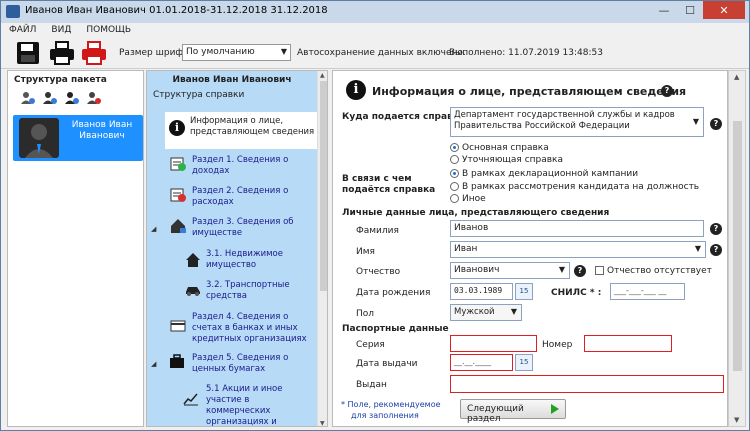 This screenshot has width=750, height=431. Describe the element at coordinates (505, 148) in the screenshot. I see `main-report-label: Основная справка` at that location.